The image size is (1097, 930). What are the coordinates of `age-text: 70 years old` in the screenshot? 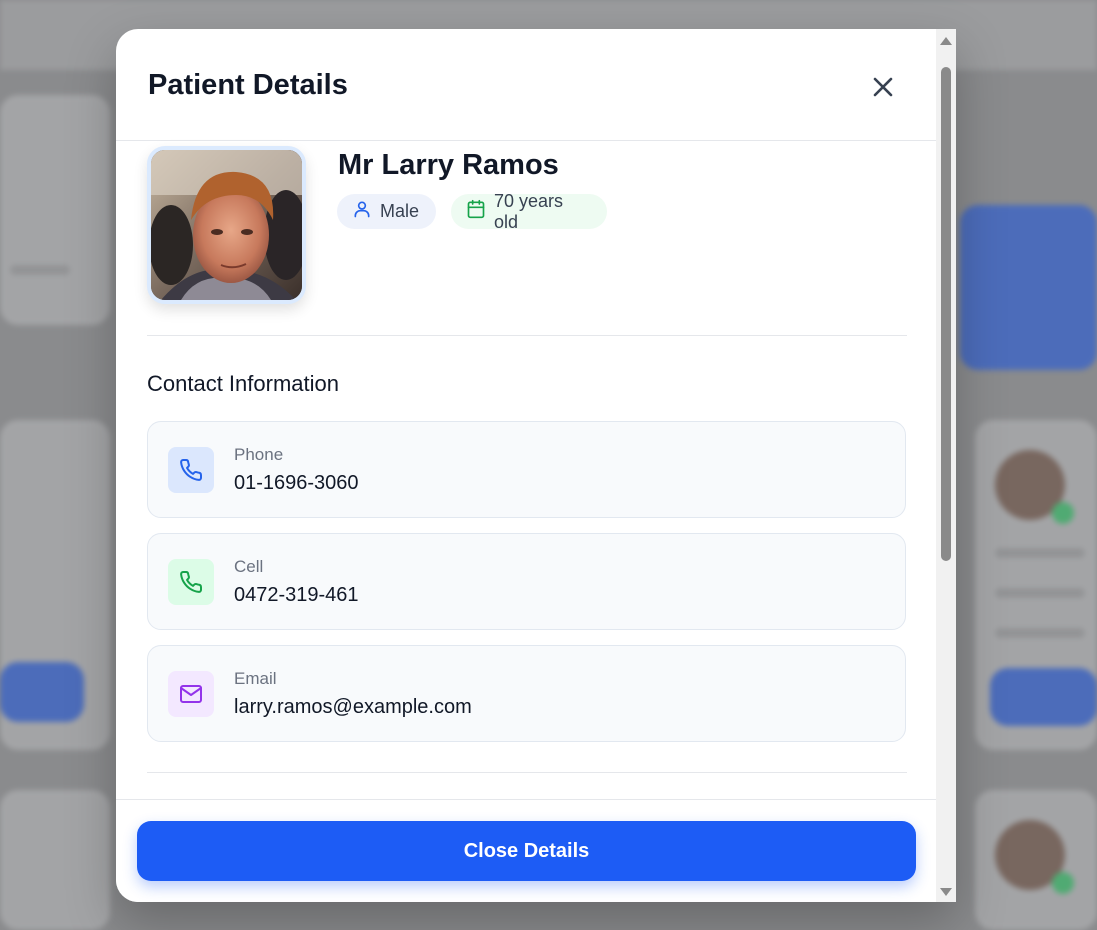 It's located at (529, 211).